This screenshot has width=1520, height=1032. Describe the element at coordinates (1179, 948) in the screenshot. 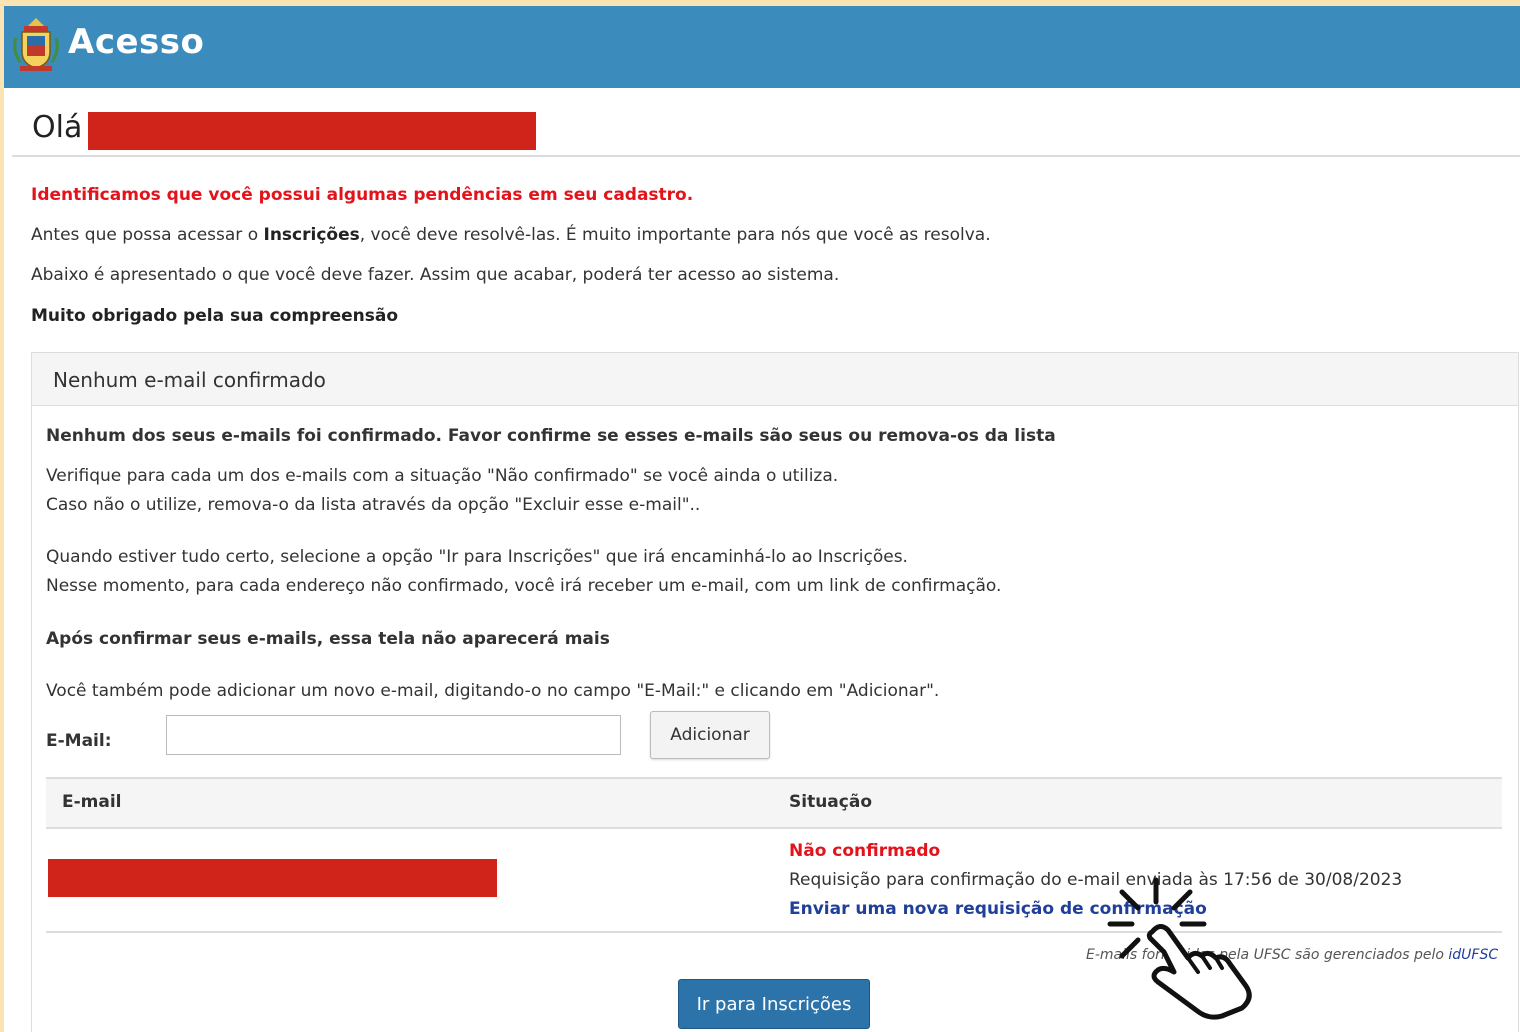

I see `pointing-hand-icon` at that location.